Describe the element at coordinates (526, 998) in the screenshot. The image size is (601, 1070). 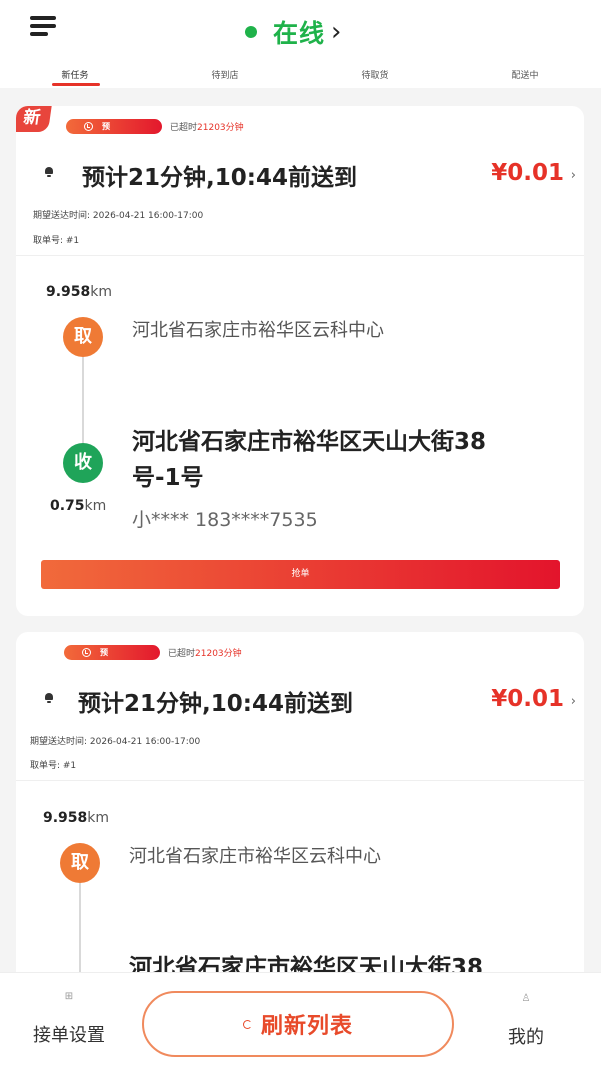
I see `user-icon: ♙` at that location.